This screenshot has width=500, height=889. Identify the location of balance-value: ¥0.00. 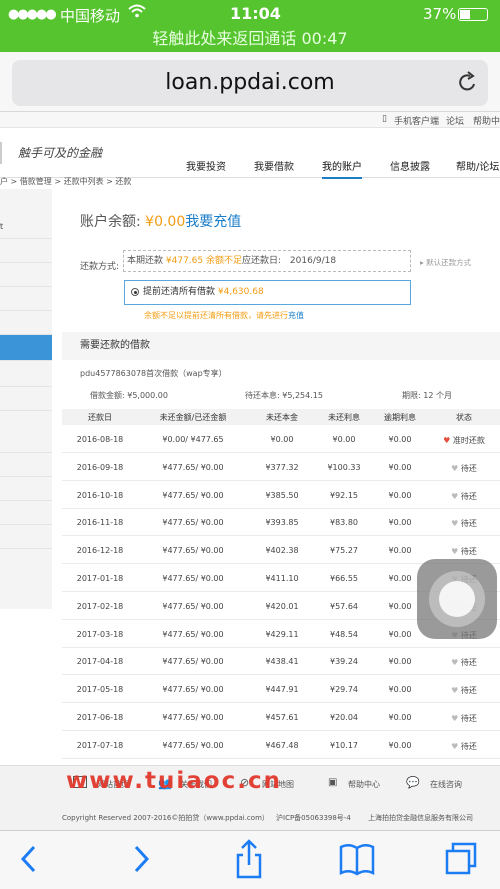
(165, 222).